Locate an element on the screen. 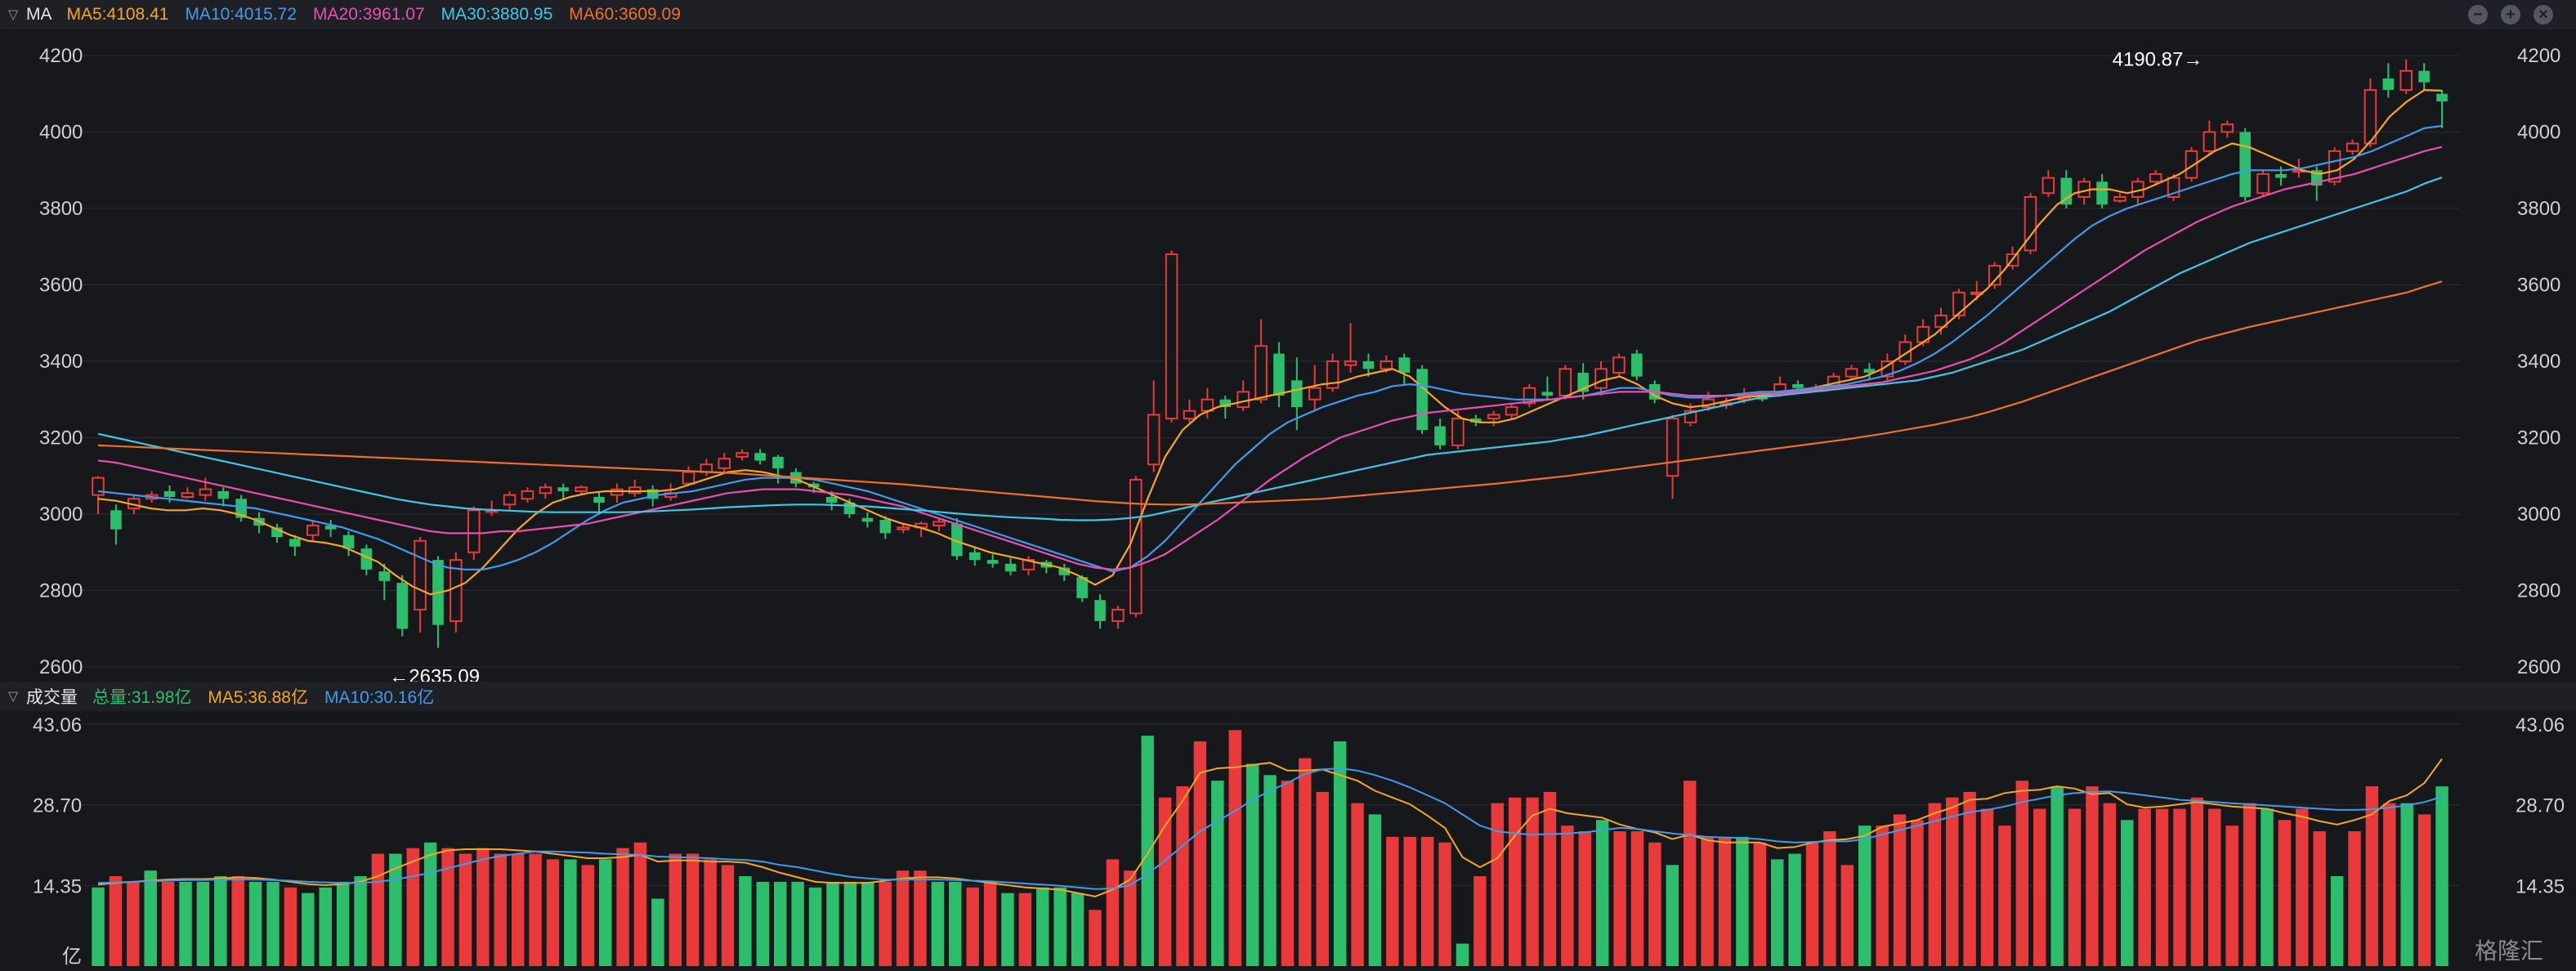 The width and height of the screenshot is (2576, 971). minus-icon: − is located at coordinates (2478, 15).